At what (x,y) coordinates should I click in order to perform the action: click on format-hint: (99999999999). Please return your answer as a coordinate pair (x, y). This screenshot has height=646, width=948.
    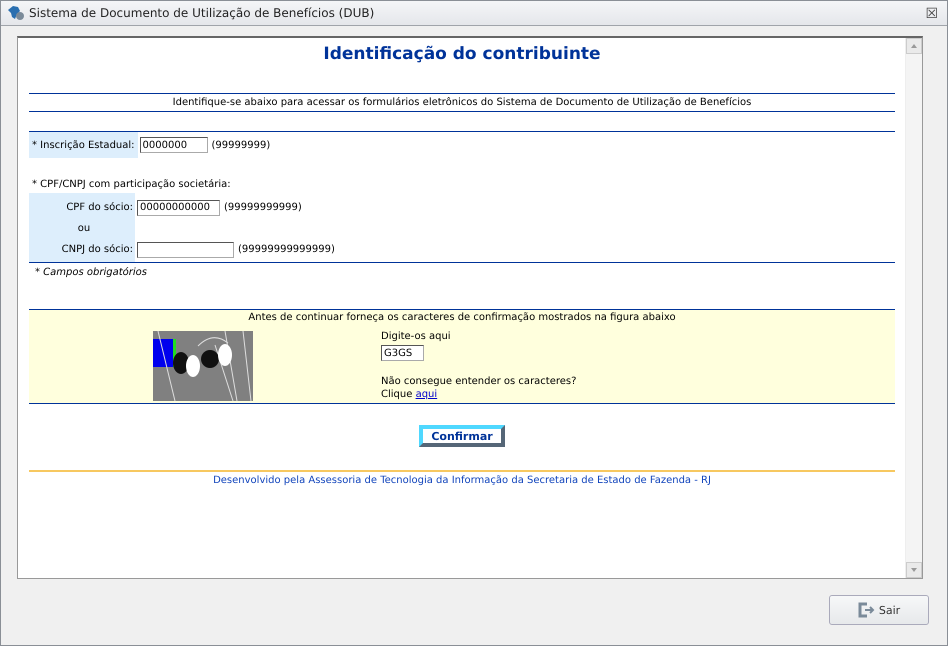
    Looking at the image, I should click on (263, 207).